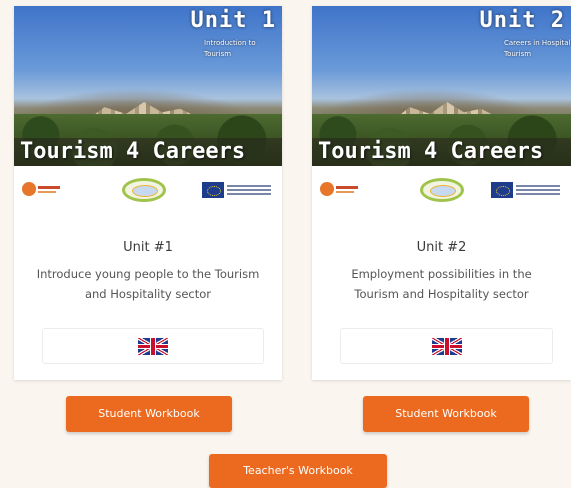 The image size is (571, 488). Describe the element at coordinates (298, 471) in the screenshot. I see `teacher-workbook-button: Teacher's Workbook` at that location.